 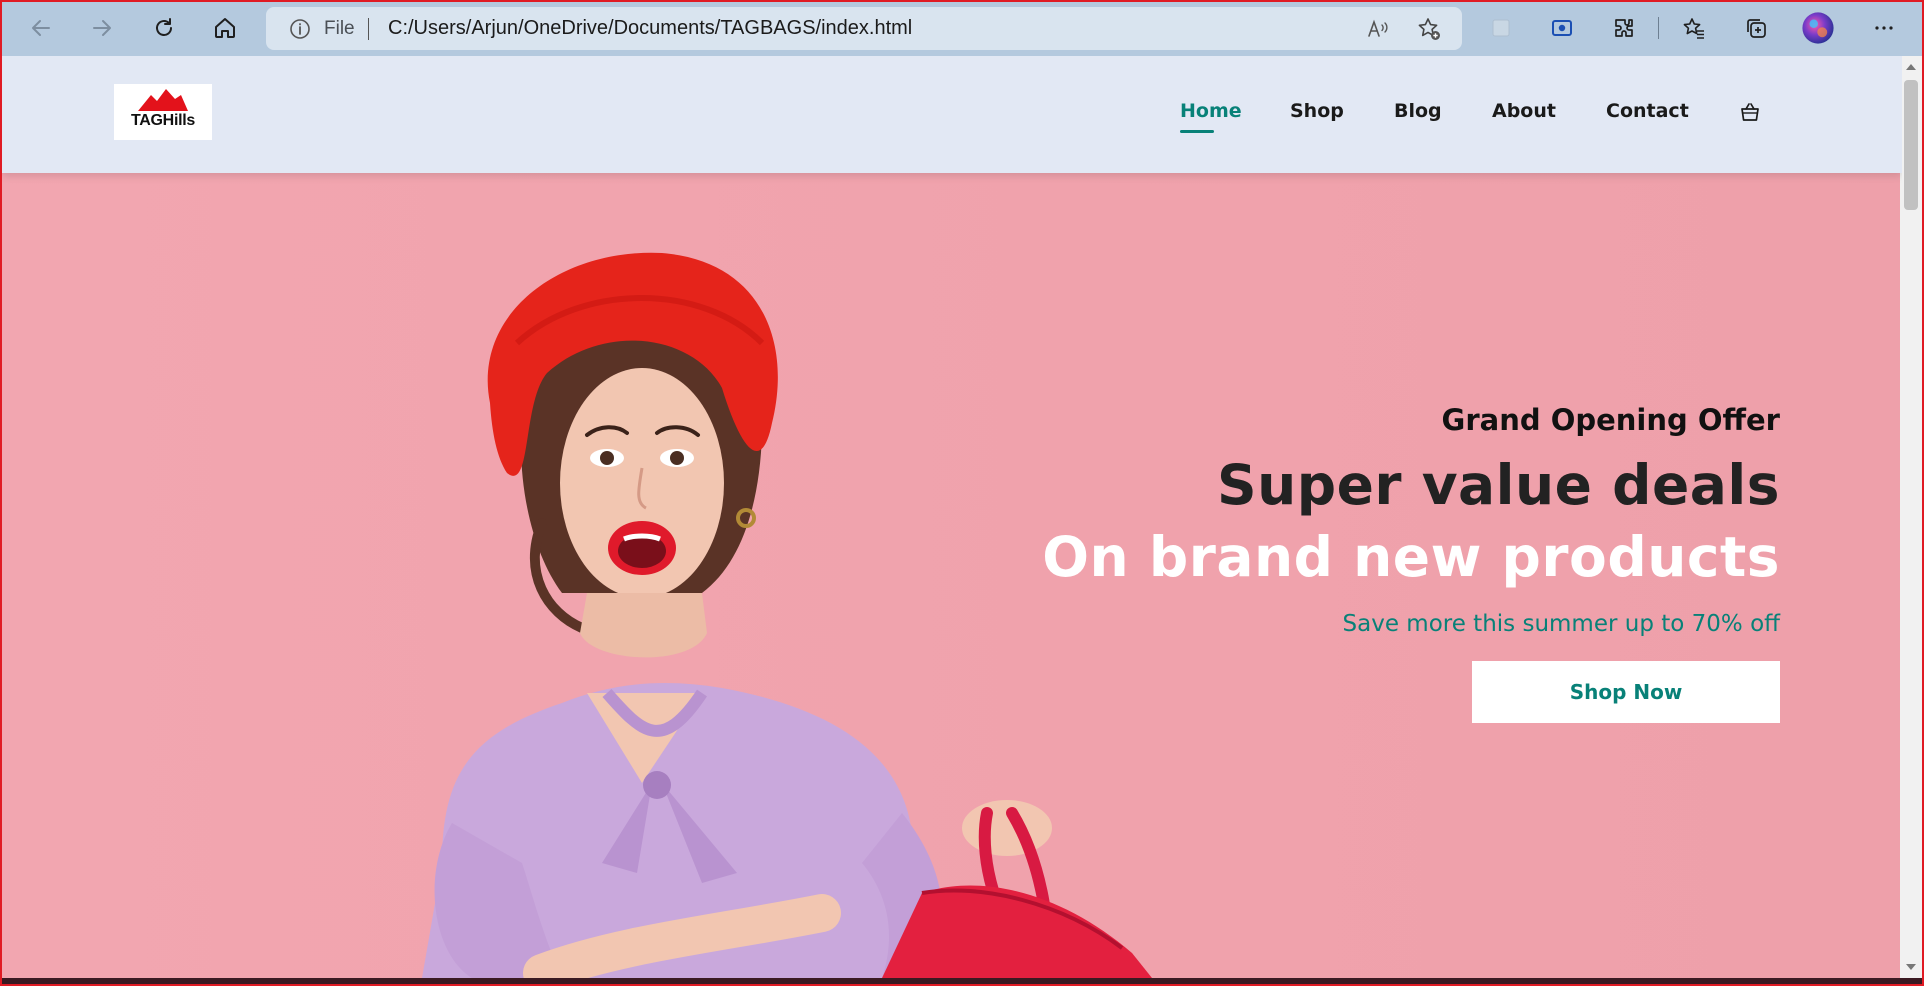 I want to click on screen-capture-icon, so click(x=1562, y=28).